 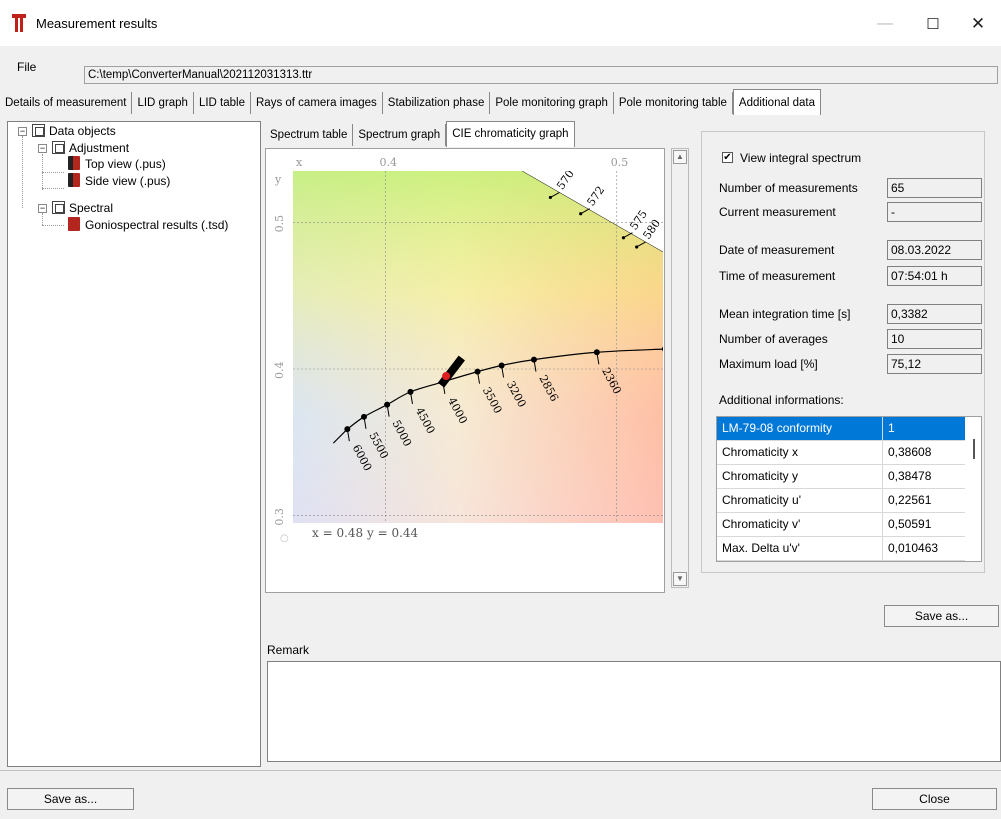 I want to click on table-cell-value: 1, so click(x=924, y=428).